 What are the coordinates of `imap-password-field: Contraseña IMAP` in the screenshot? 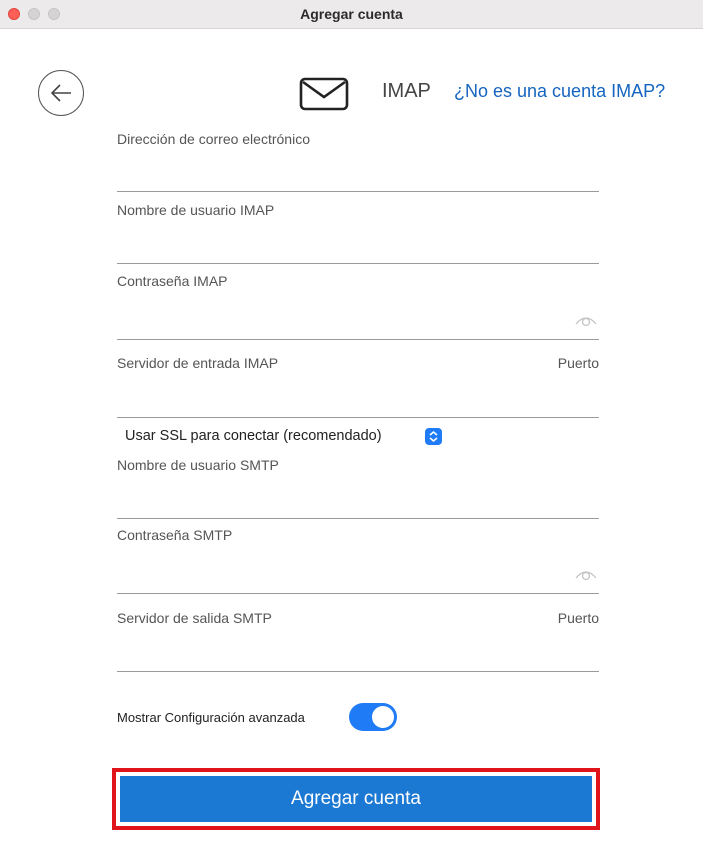 It's located at (358, 306).